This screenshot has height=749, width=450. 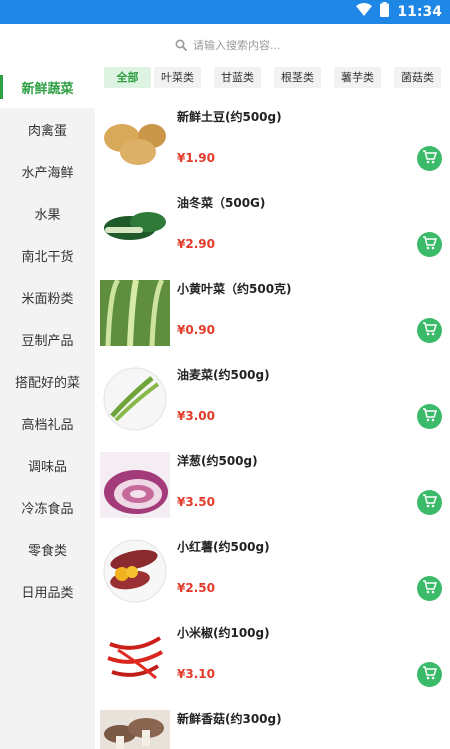 I want to click on product-image-bok-choy, so click(x=135, y=227).